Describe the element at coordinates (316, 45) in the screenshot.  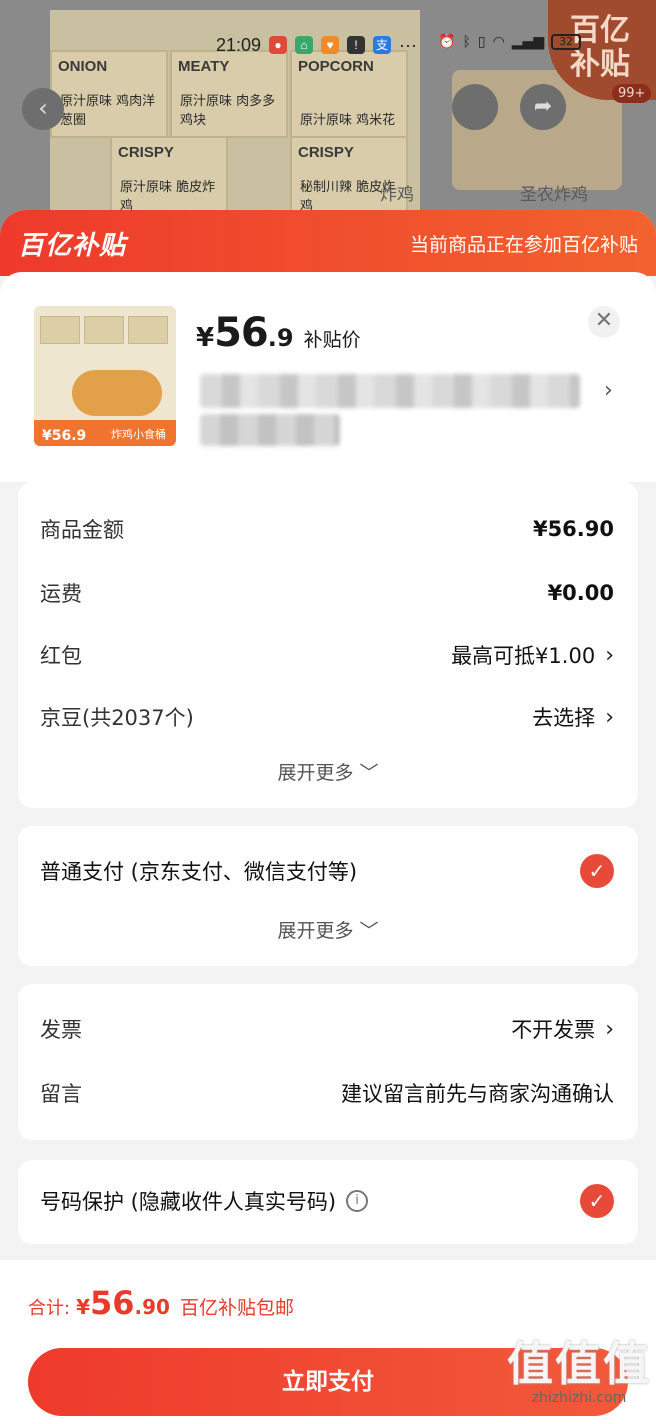
I see `status-bar: 21:09 ● ⌂ ♥ ! 支 ···` at that location.